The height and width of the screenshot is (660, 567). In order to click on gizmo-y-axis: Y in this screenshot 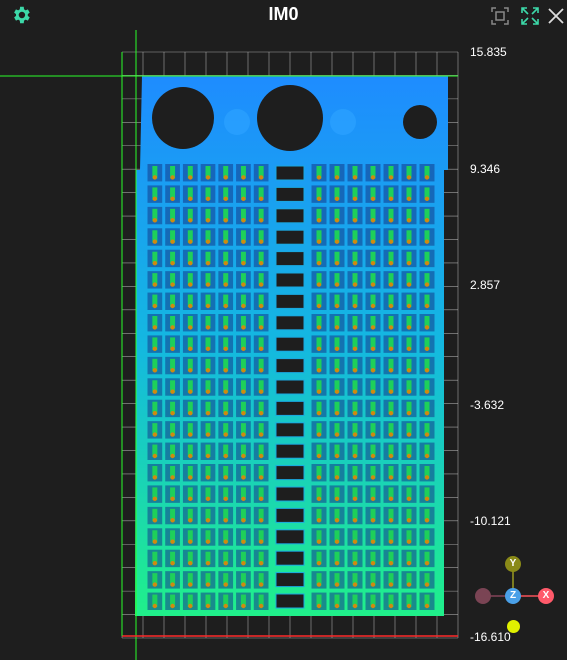, I will do `click(513, 564)`.